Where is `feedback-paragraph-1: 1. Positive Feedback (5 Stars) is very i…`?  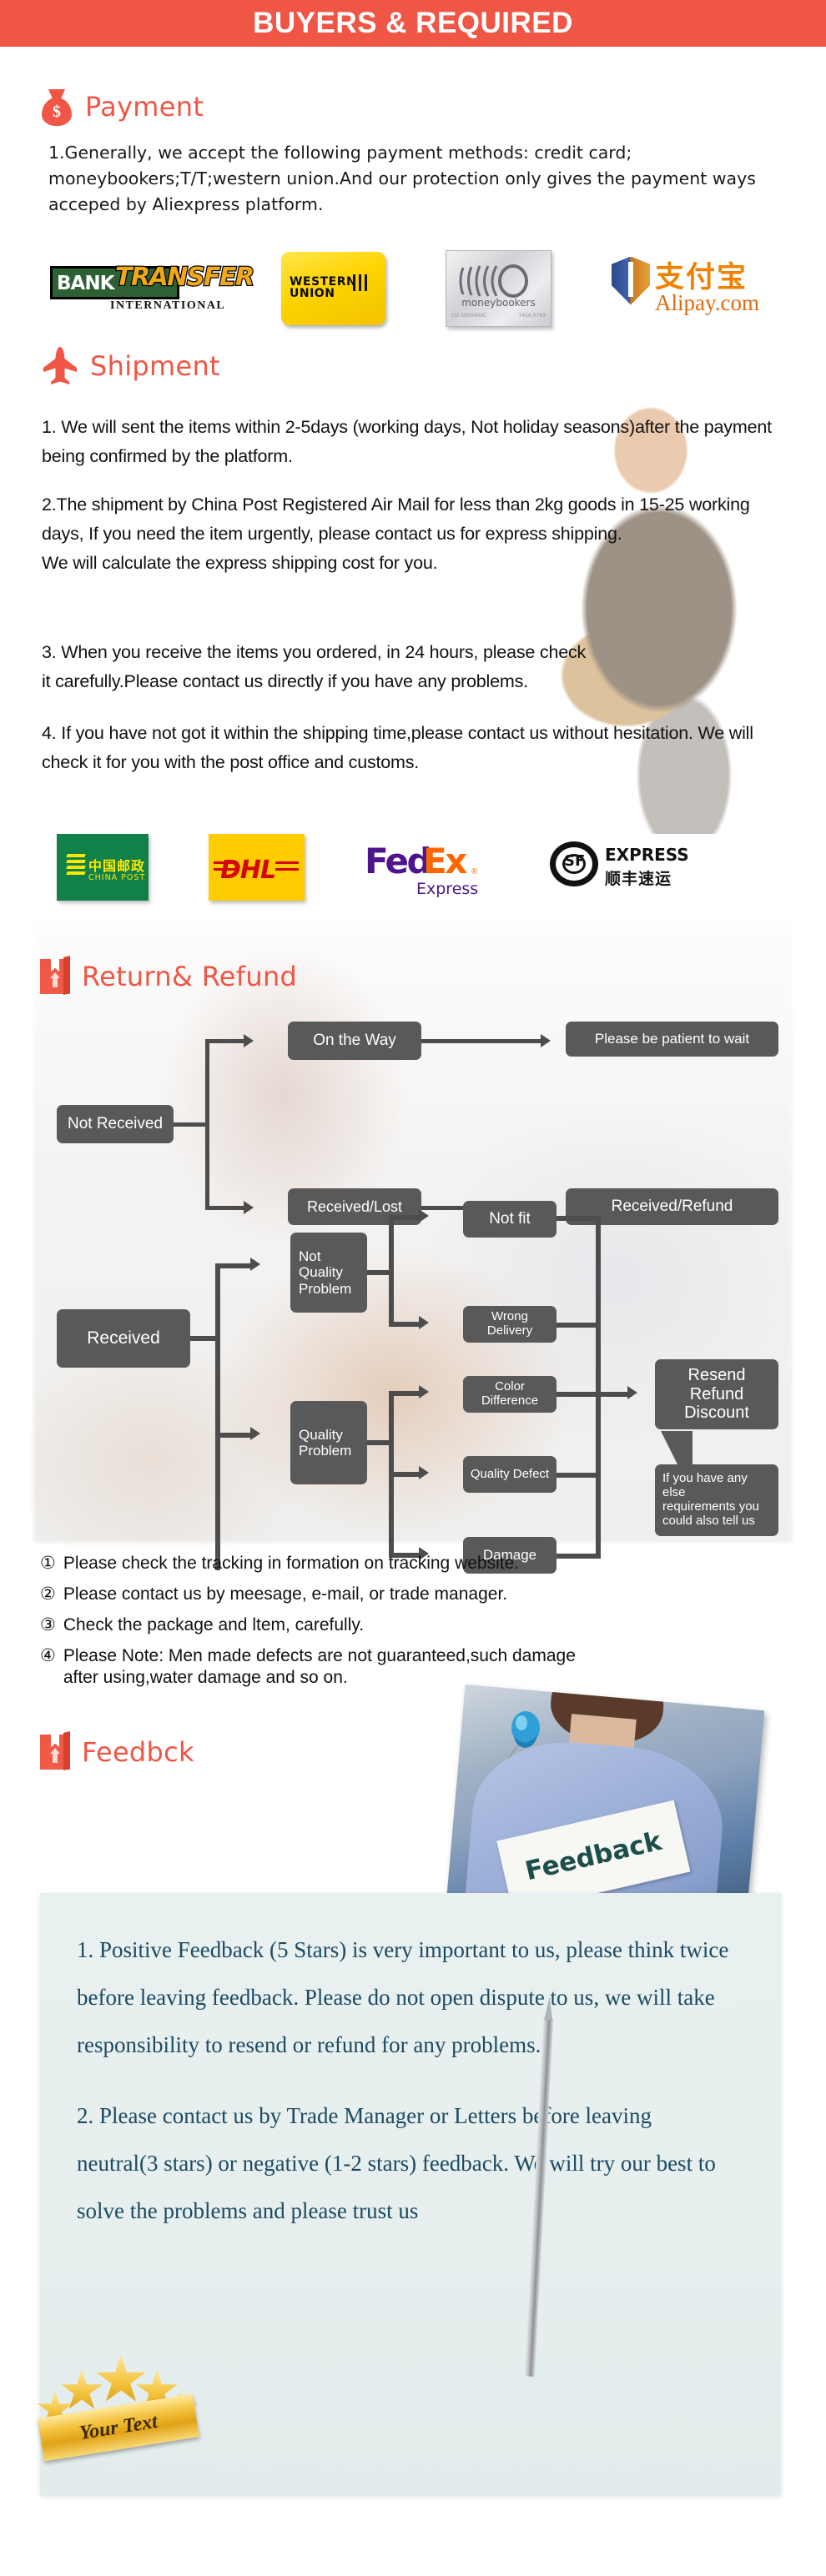 feedback-paragraph-1: 1. Positive Feedback (5 Stars) is very i… is located at coordinates (403, 1997).